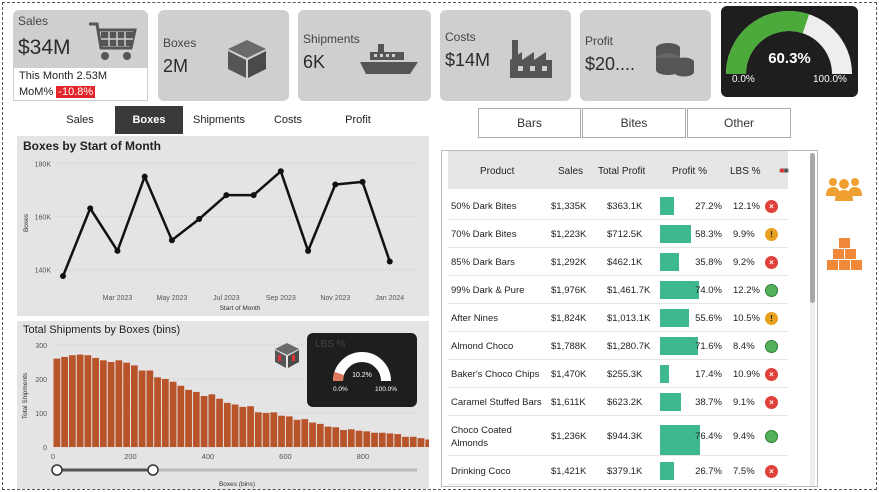 This screenshot has height=492, width=879. I want to click on range-slider-handle-min, so click(57, 470).